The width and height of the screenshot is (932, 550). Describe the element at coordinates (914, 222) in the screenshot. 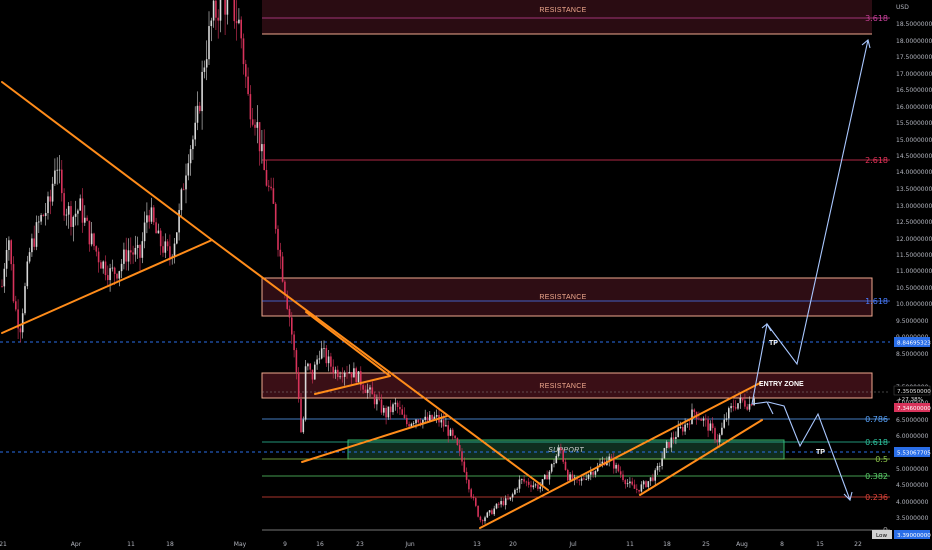

I see `y-tick-label: 12.5000000` at that location.